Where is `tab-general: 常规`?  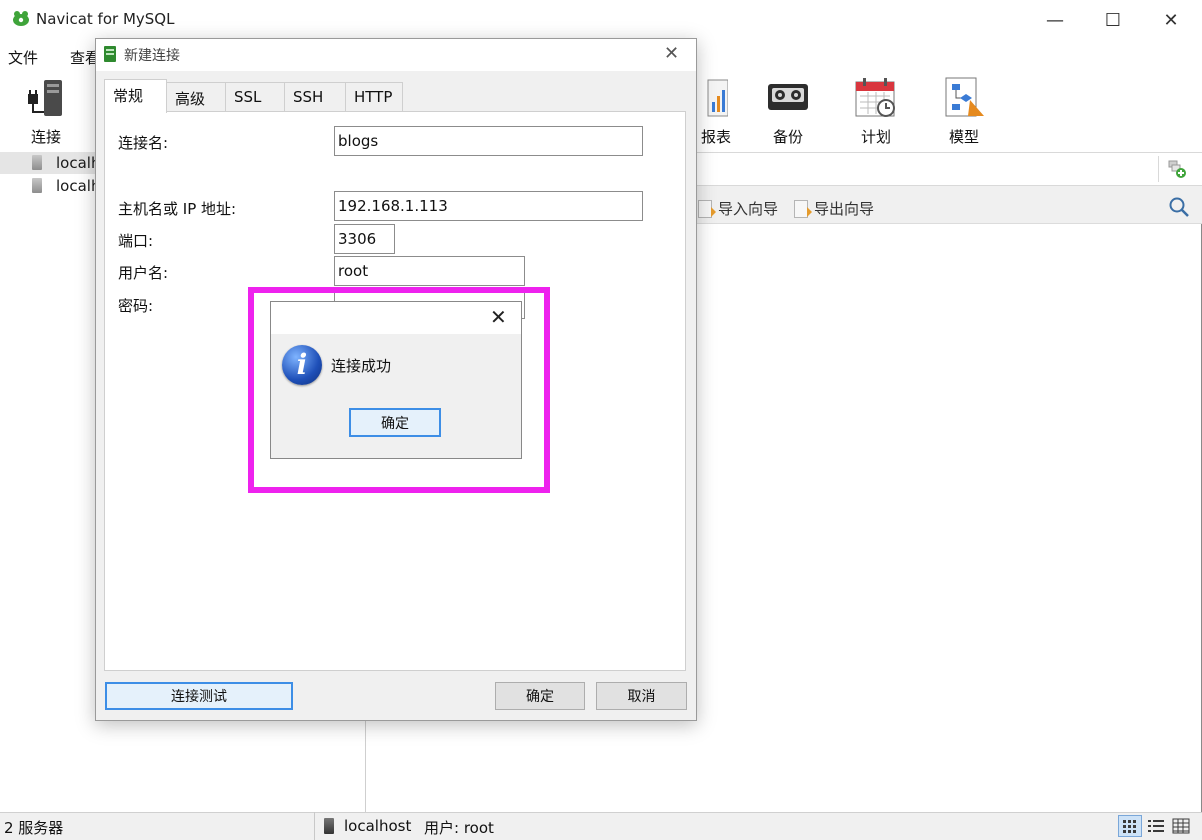
tab-general: 常规 is located at coordinates (135, 96).